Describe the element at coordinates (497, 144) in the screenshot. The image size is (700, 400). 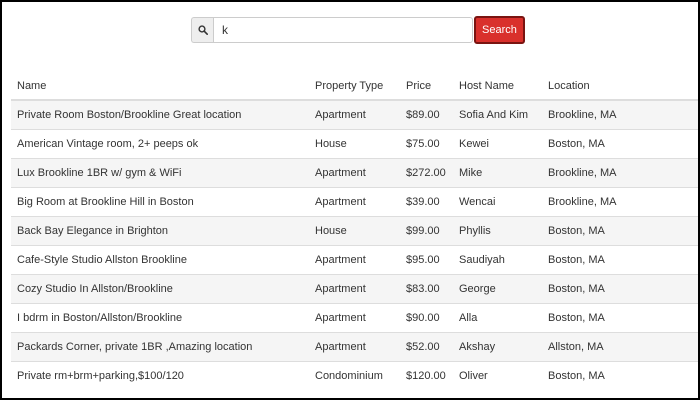
I see `cell-host-name: Kewei` at that location.